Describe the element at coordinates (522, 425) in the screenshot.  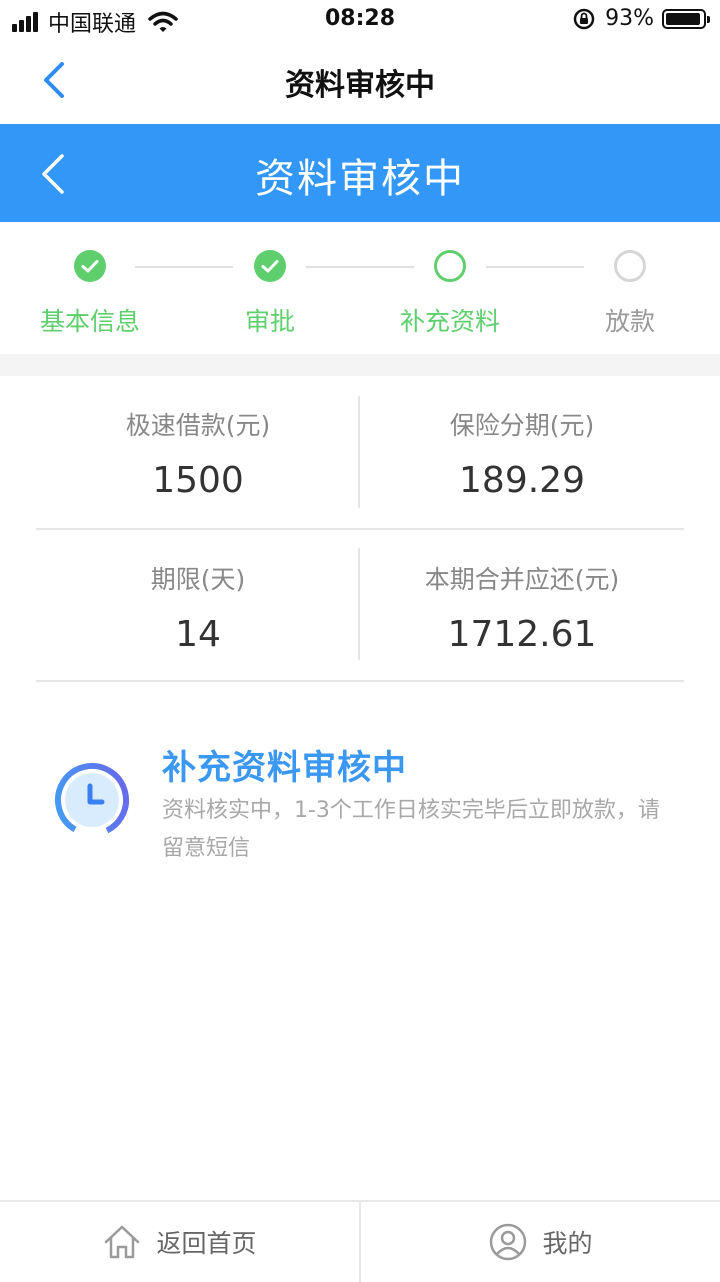
I see `insurance-label: 保险分期(元)` at that location.